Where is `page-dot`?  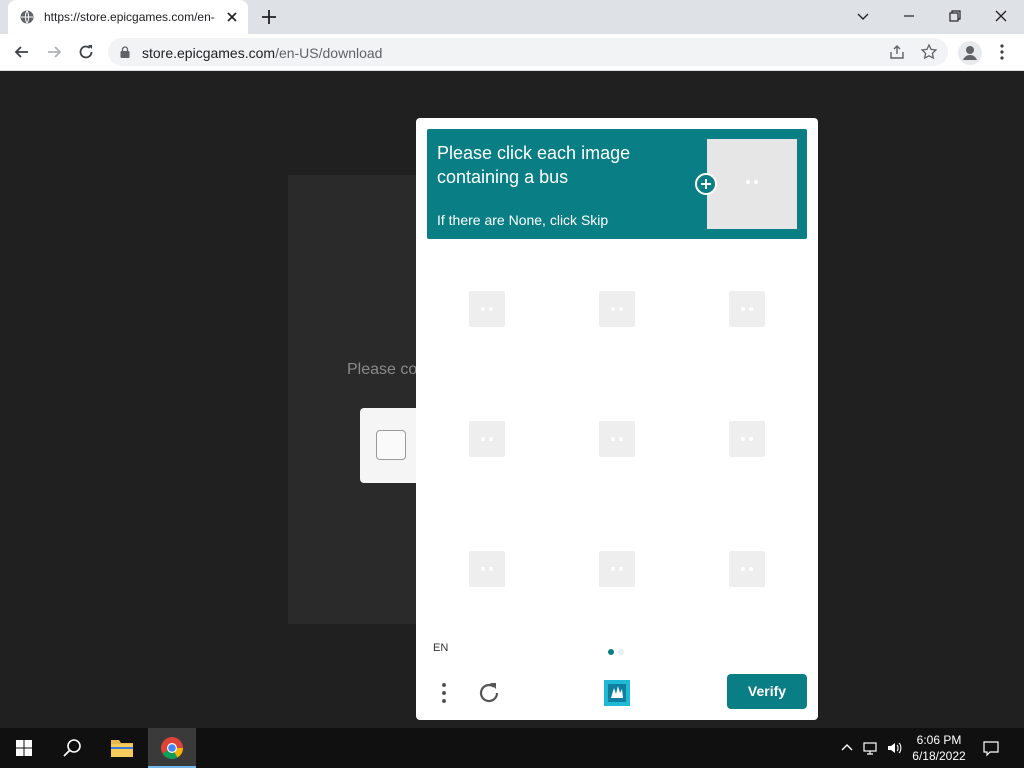
page-dot is located at coordinates (621, 652).